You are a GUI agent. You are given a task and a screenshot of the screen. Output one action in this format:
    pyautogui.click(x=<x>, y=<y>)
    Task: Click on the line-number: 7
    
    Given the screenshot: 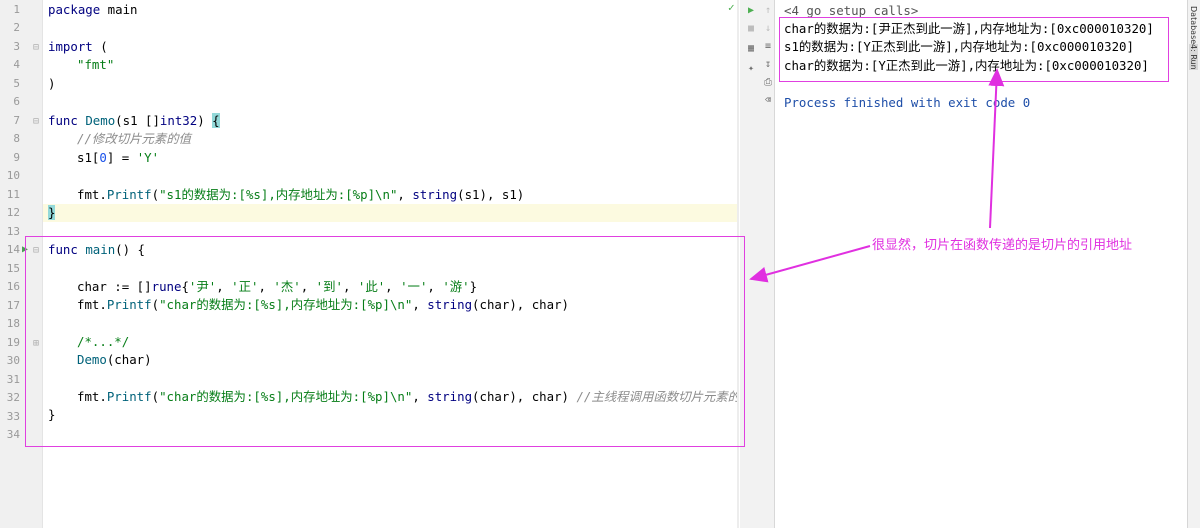 What is the action you would take?
    pyautogui.click(x=16, y=120)
    